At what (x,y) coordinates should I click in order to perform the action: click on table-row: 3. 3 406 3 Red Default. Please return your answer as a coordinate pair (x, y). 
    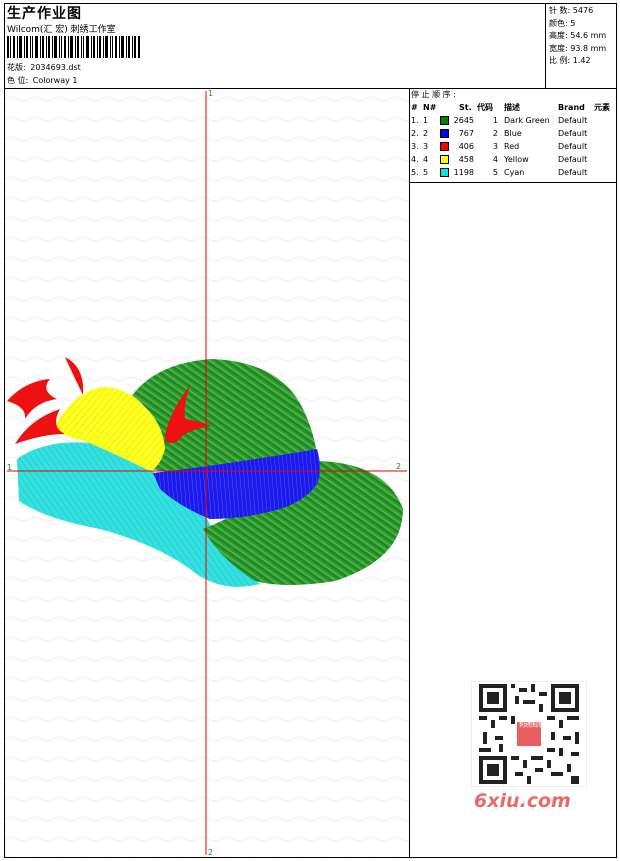
    Looking at the image, I should click on (513, 147).